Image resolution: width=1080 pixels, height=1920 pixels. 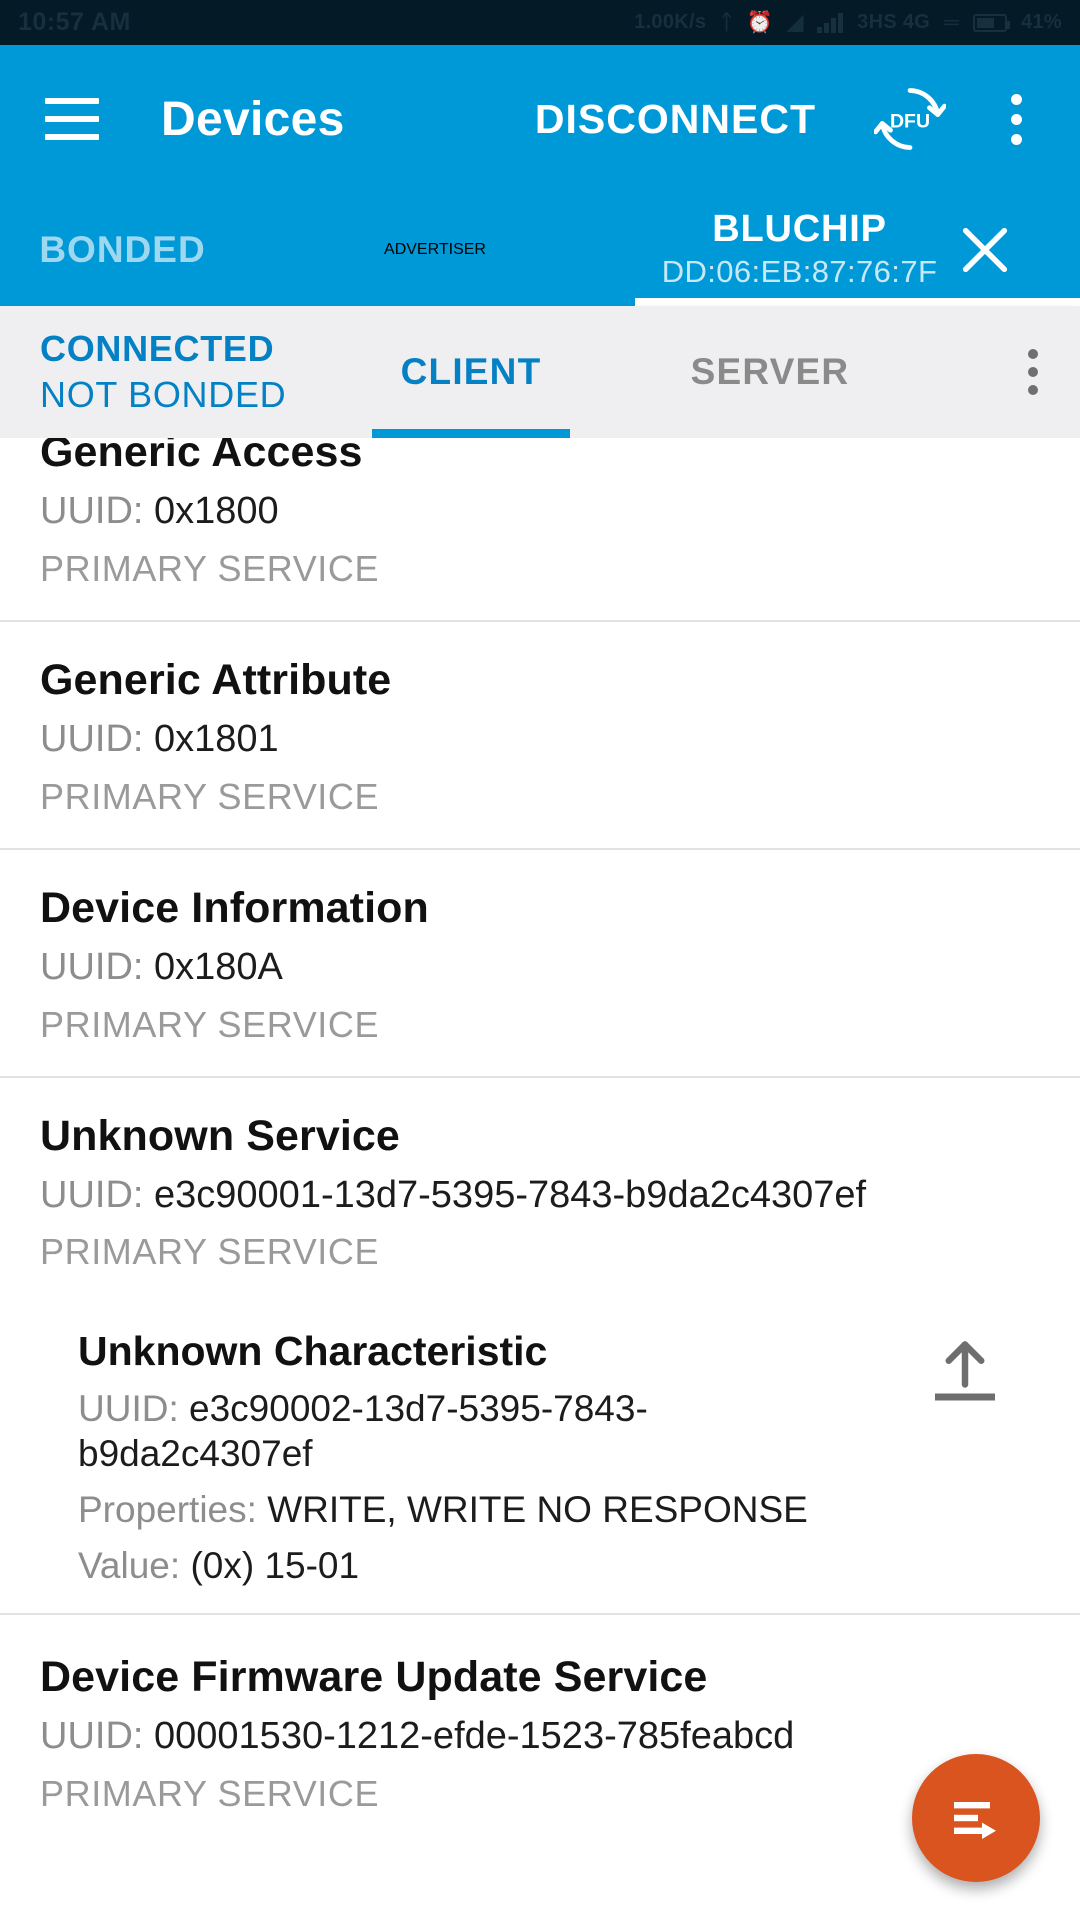 I want to click on client-overflow-icon, so click(x=1033, y=372).